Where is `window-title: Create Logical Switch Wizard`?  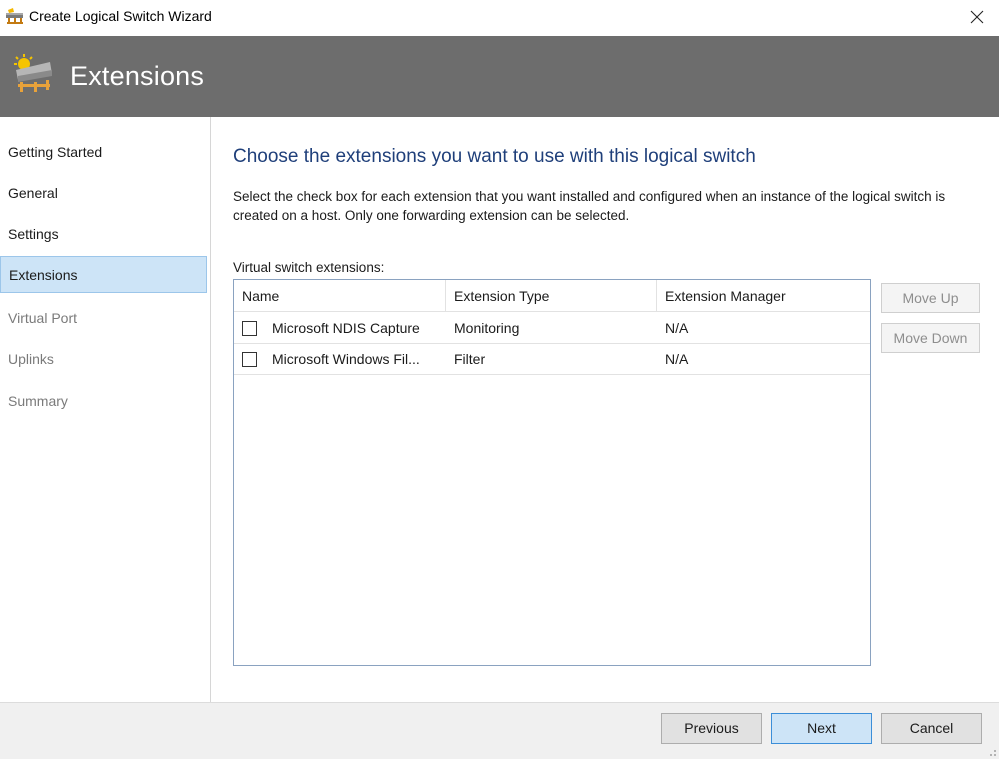 window-title: Create Logical Switch Wizard is located at coordinates (120, 16).